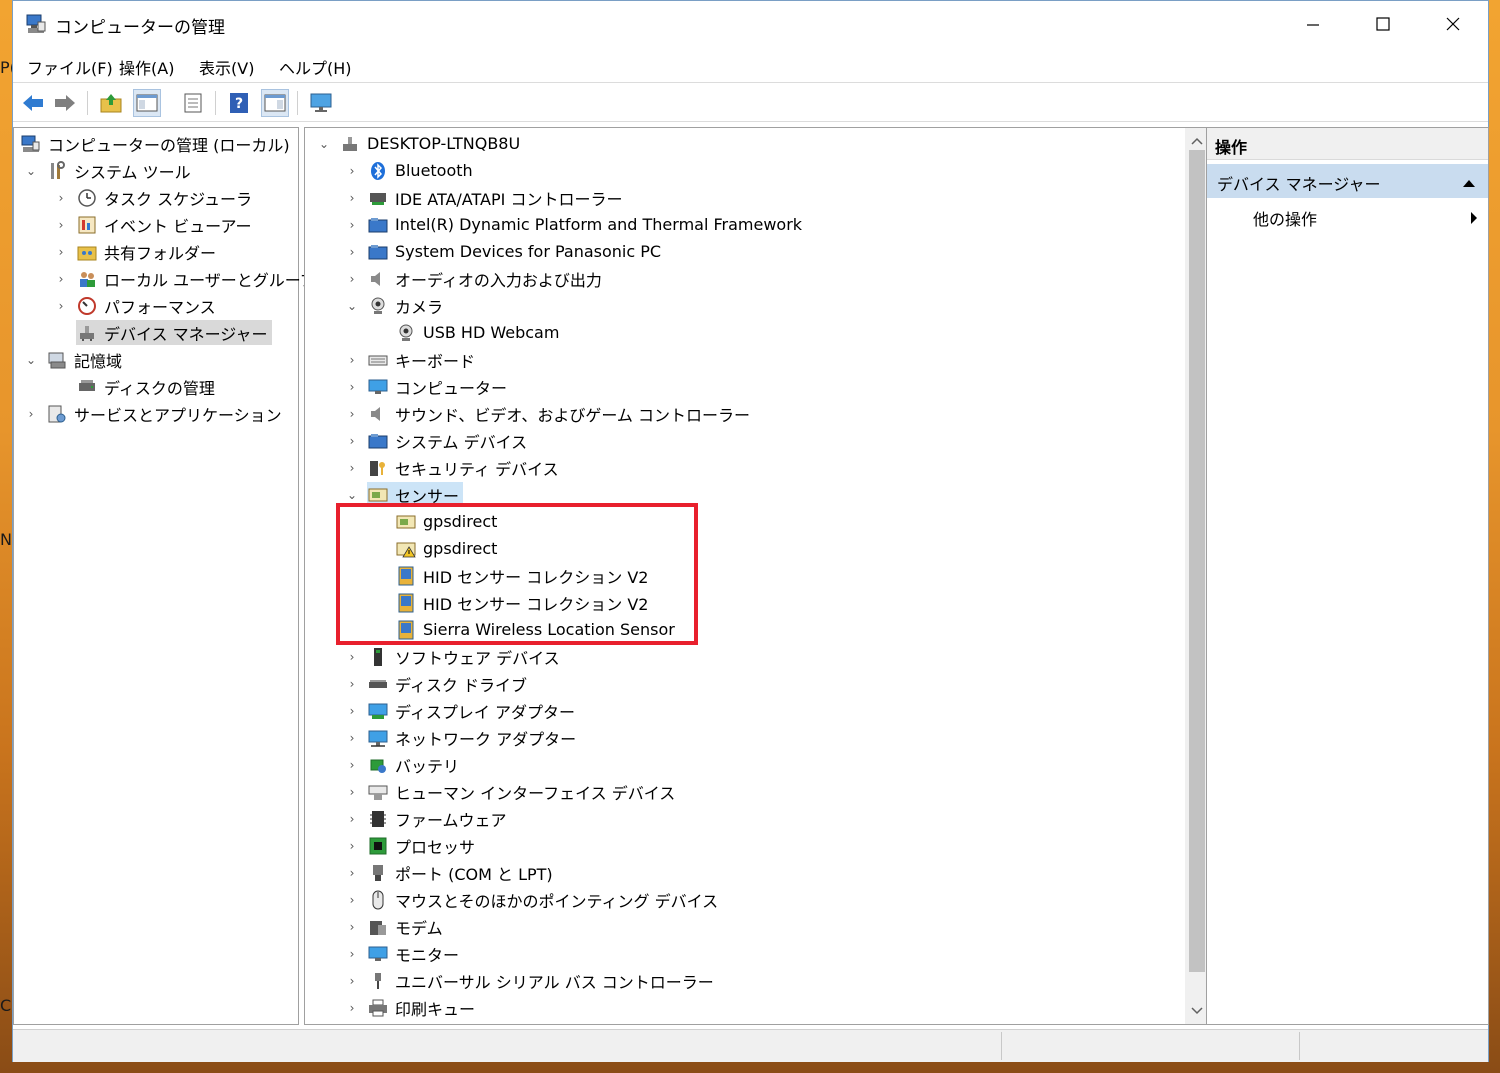 This screenshot has height=1073, width=1500. What do you see at coordinates (1453, 24) in the screenshot?
I see `close-button` at bounding box center [1453, 24].